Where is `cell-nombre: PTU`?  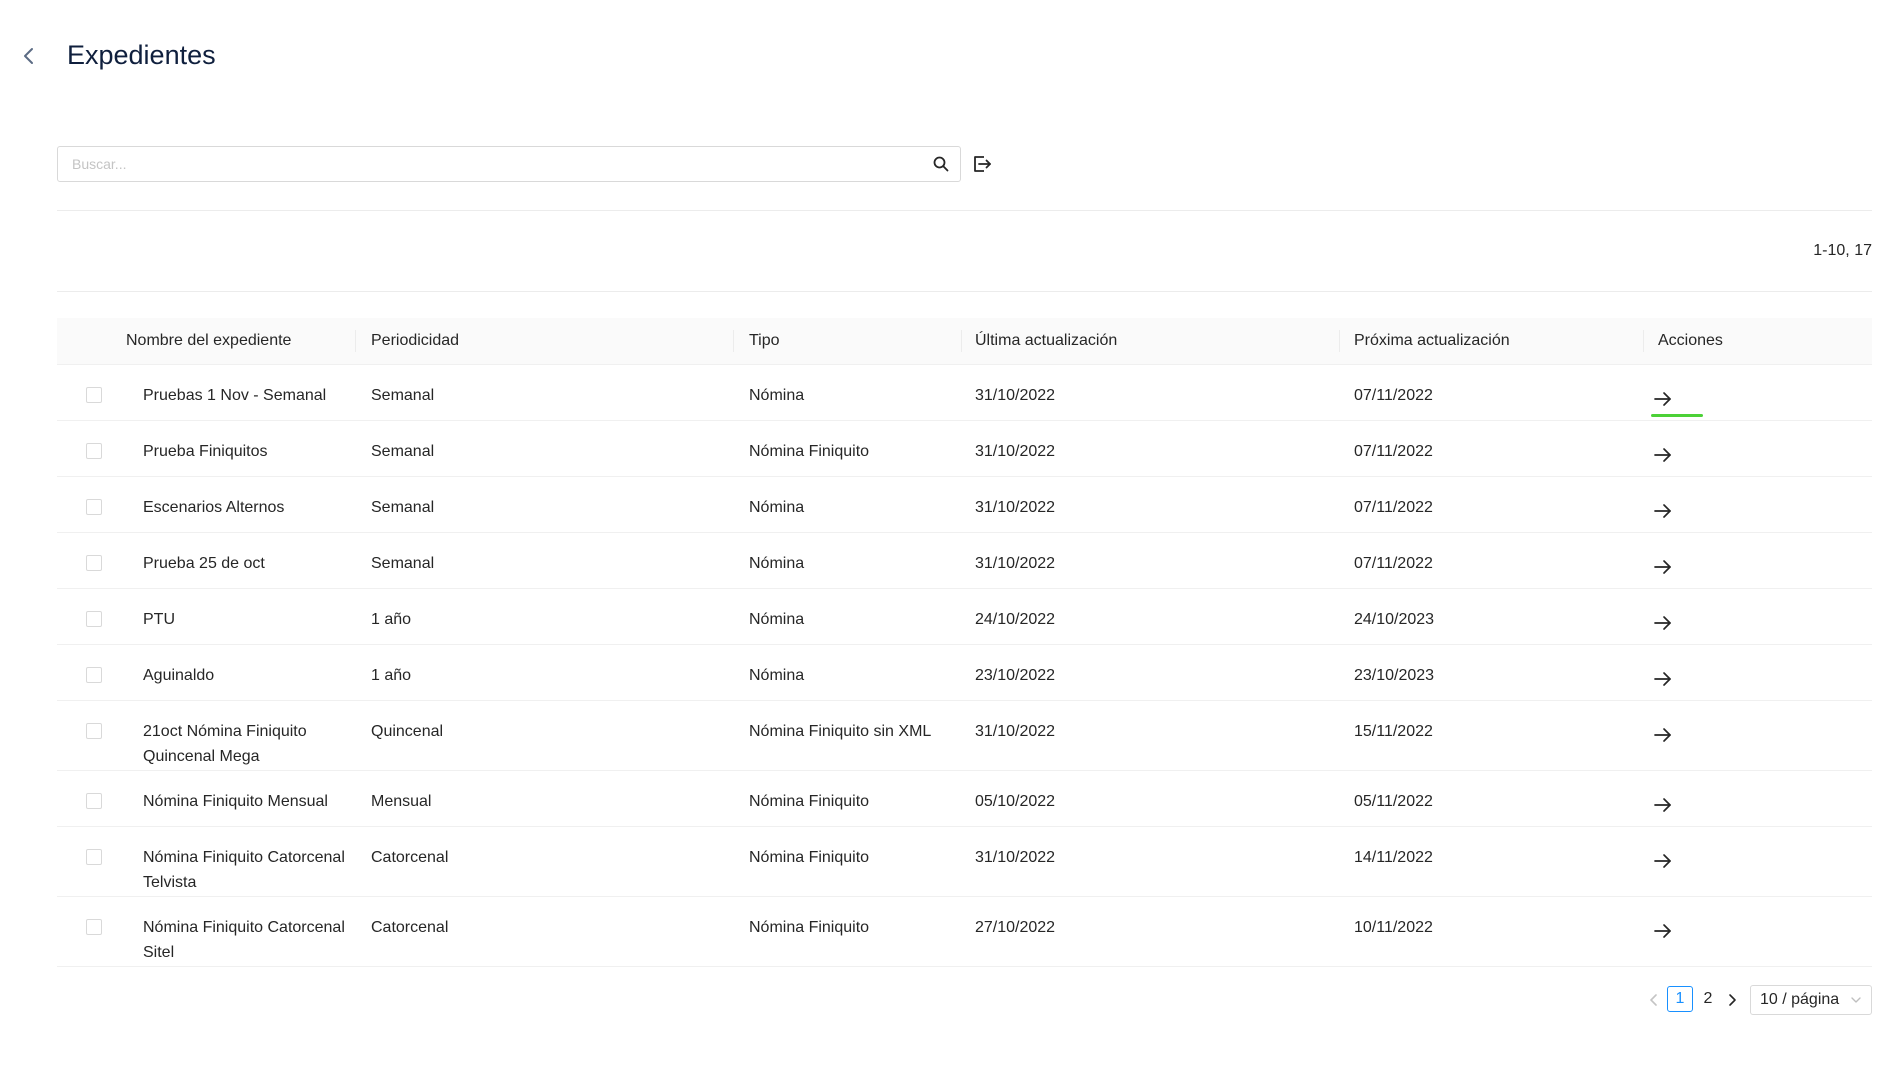
cell-nombre: PTU is located at coordinates (159, 619).